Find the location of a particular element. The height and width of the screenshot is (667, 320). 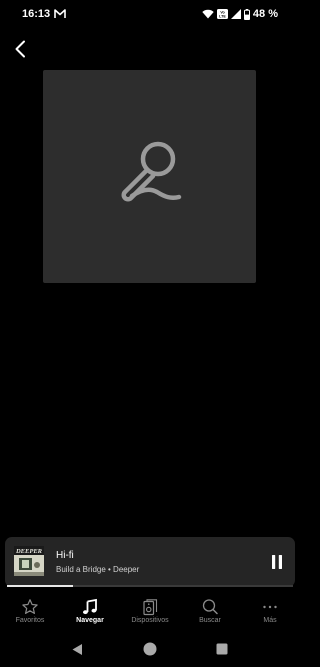

system-recents-button is located at coordinates (222, 649).